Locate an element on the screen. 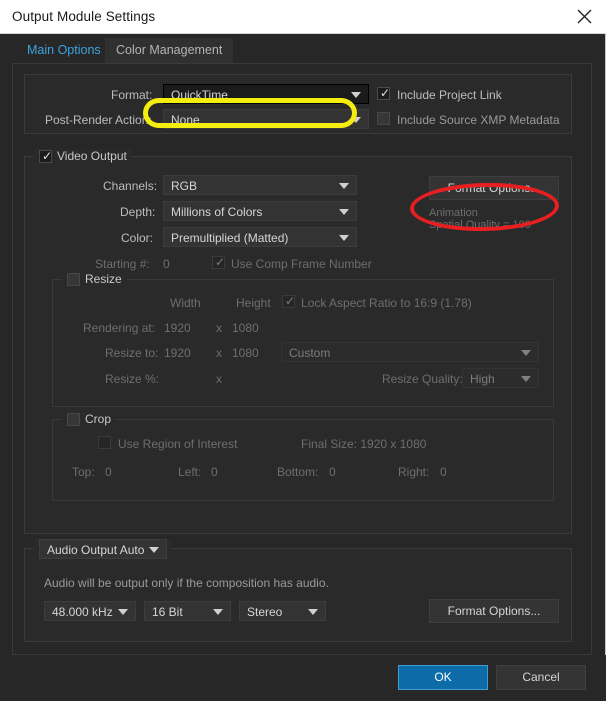 Image resolution: width=606 pixels, height=701 pixels. rendering-at-height: 1080 is located at coordinates (245, 328).